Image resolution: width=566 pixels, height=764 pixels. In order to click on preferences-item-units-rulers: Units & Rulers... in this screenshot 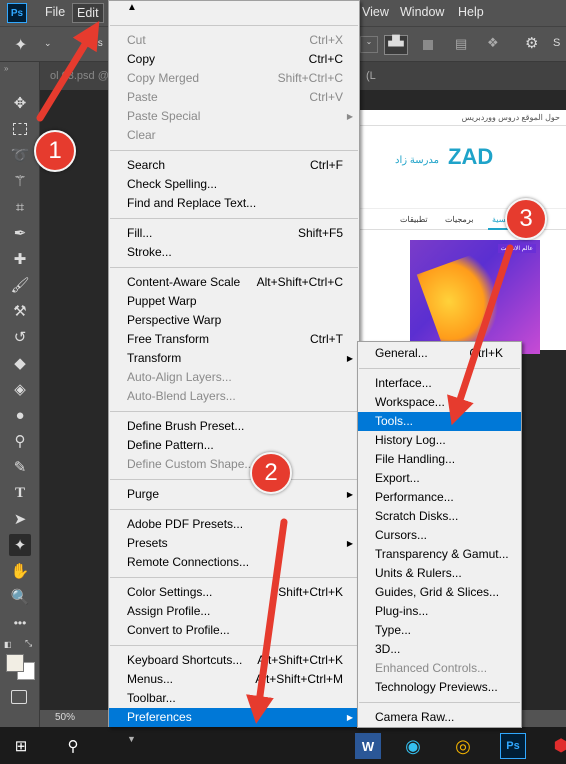, I will do `click(439, 573)`.